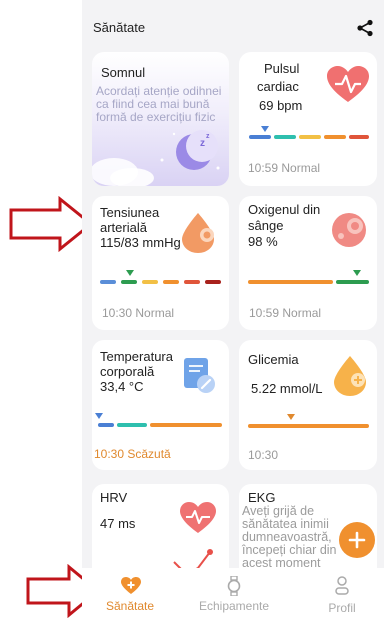 The height and width of the screenshot is (618, 384). Describe the element at coordinates (140, 242) in the screenshot. I see `bp-value: 115/83 mmHg` at that location.